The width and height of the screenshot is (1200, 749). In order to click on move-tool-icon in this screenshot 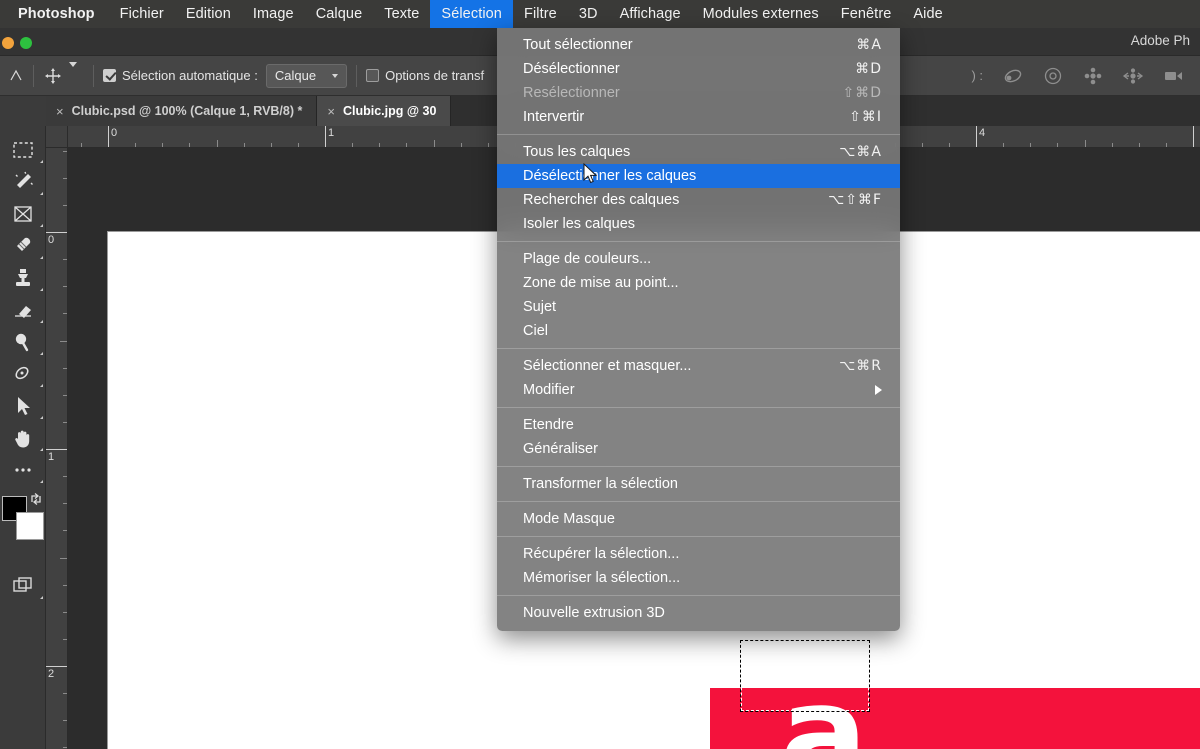, I will do `click(53, 76)`.